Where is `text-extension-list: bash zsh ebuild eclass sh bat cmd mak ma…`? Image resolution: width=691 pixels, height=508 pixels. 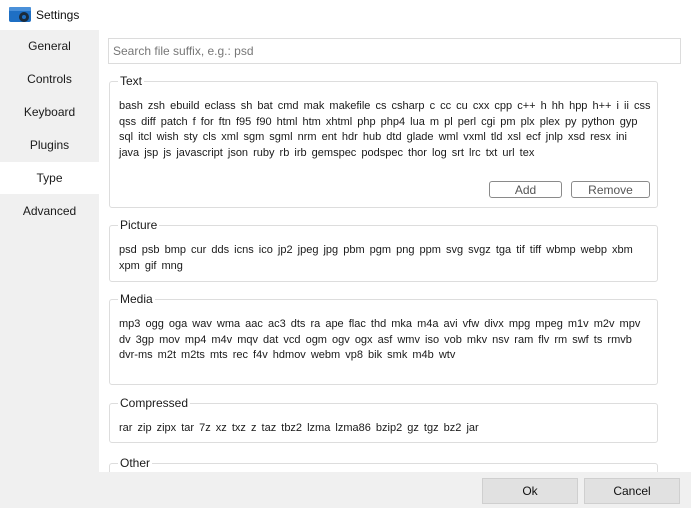 text-extension-list: bash zsh ebuild eclass sh bat cmd mak ma… is located at coordinates (385, 130).